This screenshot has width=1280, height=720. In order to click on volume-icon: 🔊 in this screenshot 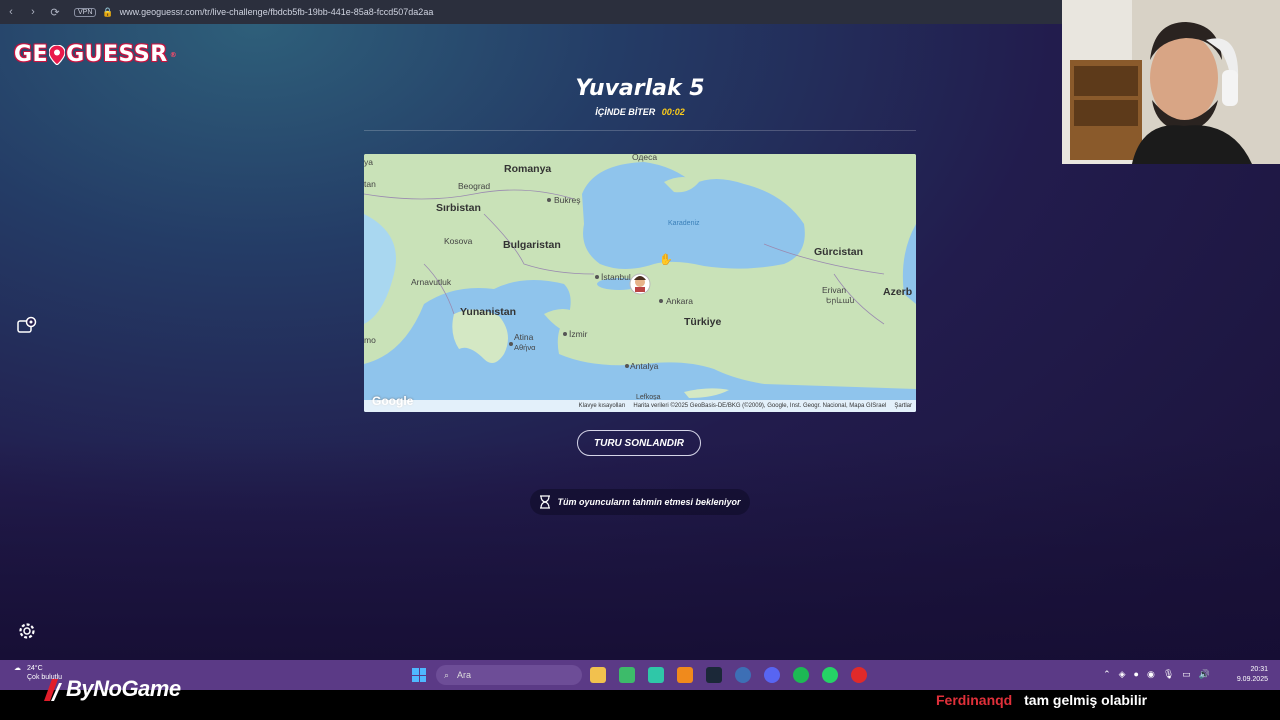, I will do `click(1204, 674)`.